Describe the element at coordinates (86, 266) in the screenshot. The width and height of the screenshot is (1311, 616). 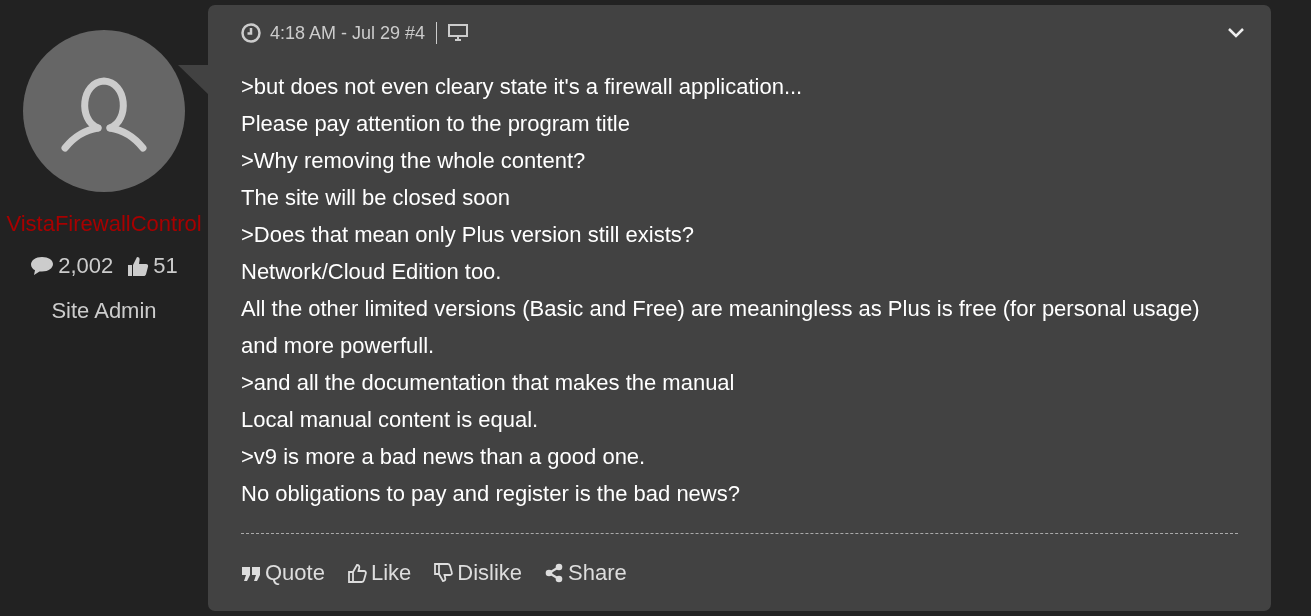
I see `message-count: 2,002` at that location.